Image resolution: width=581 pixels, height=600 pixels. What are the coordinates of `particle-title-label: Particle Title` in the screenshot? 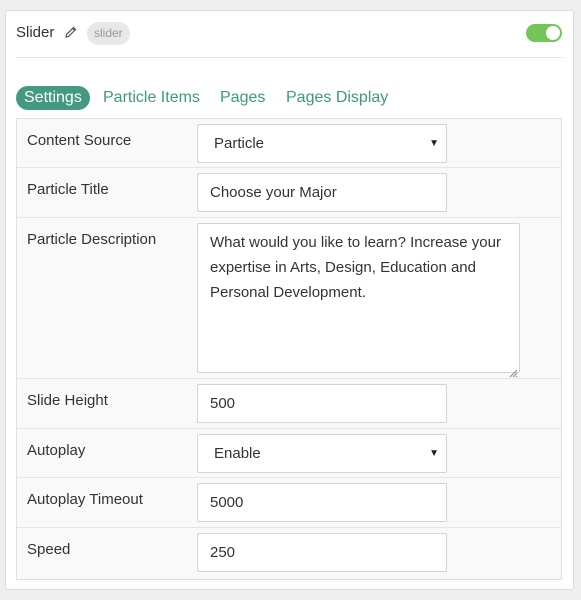 It's located at (68, 189).